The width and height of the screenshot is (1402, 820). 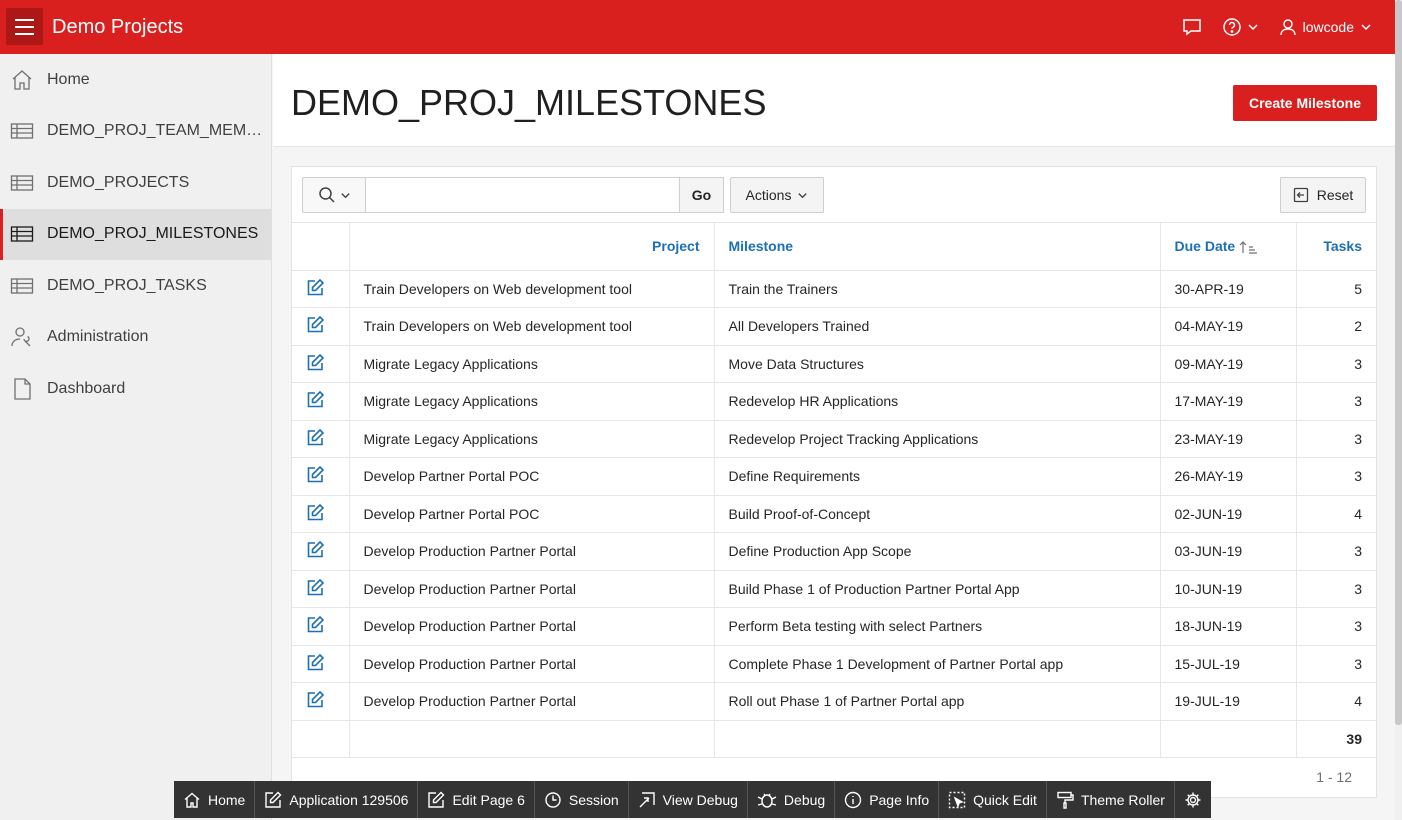 What do you see at coordinates (337, 799) in the screenshot?
I see `devbar-application: Application 129506` at bounding box center [337, 799].